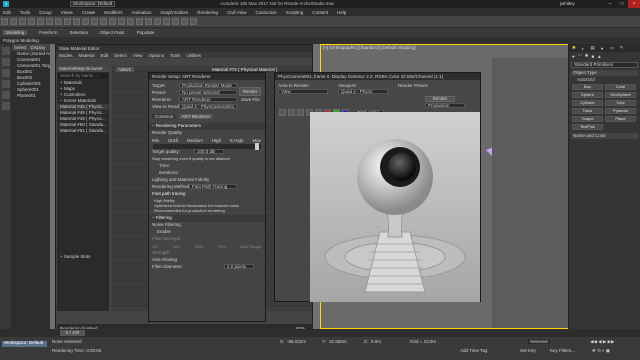 The image size is (640, 360). Describe the element at coordinates (236, 12) in the screenshot. I see `menu-civil-view: Civil View` at that location.